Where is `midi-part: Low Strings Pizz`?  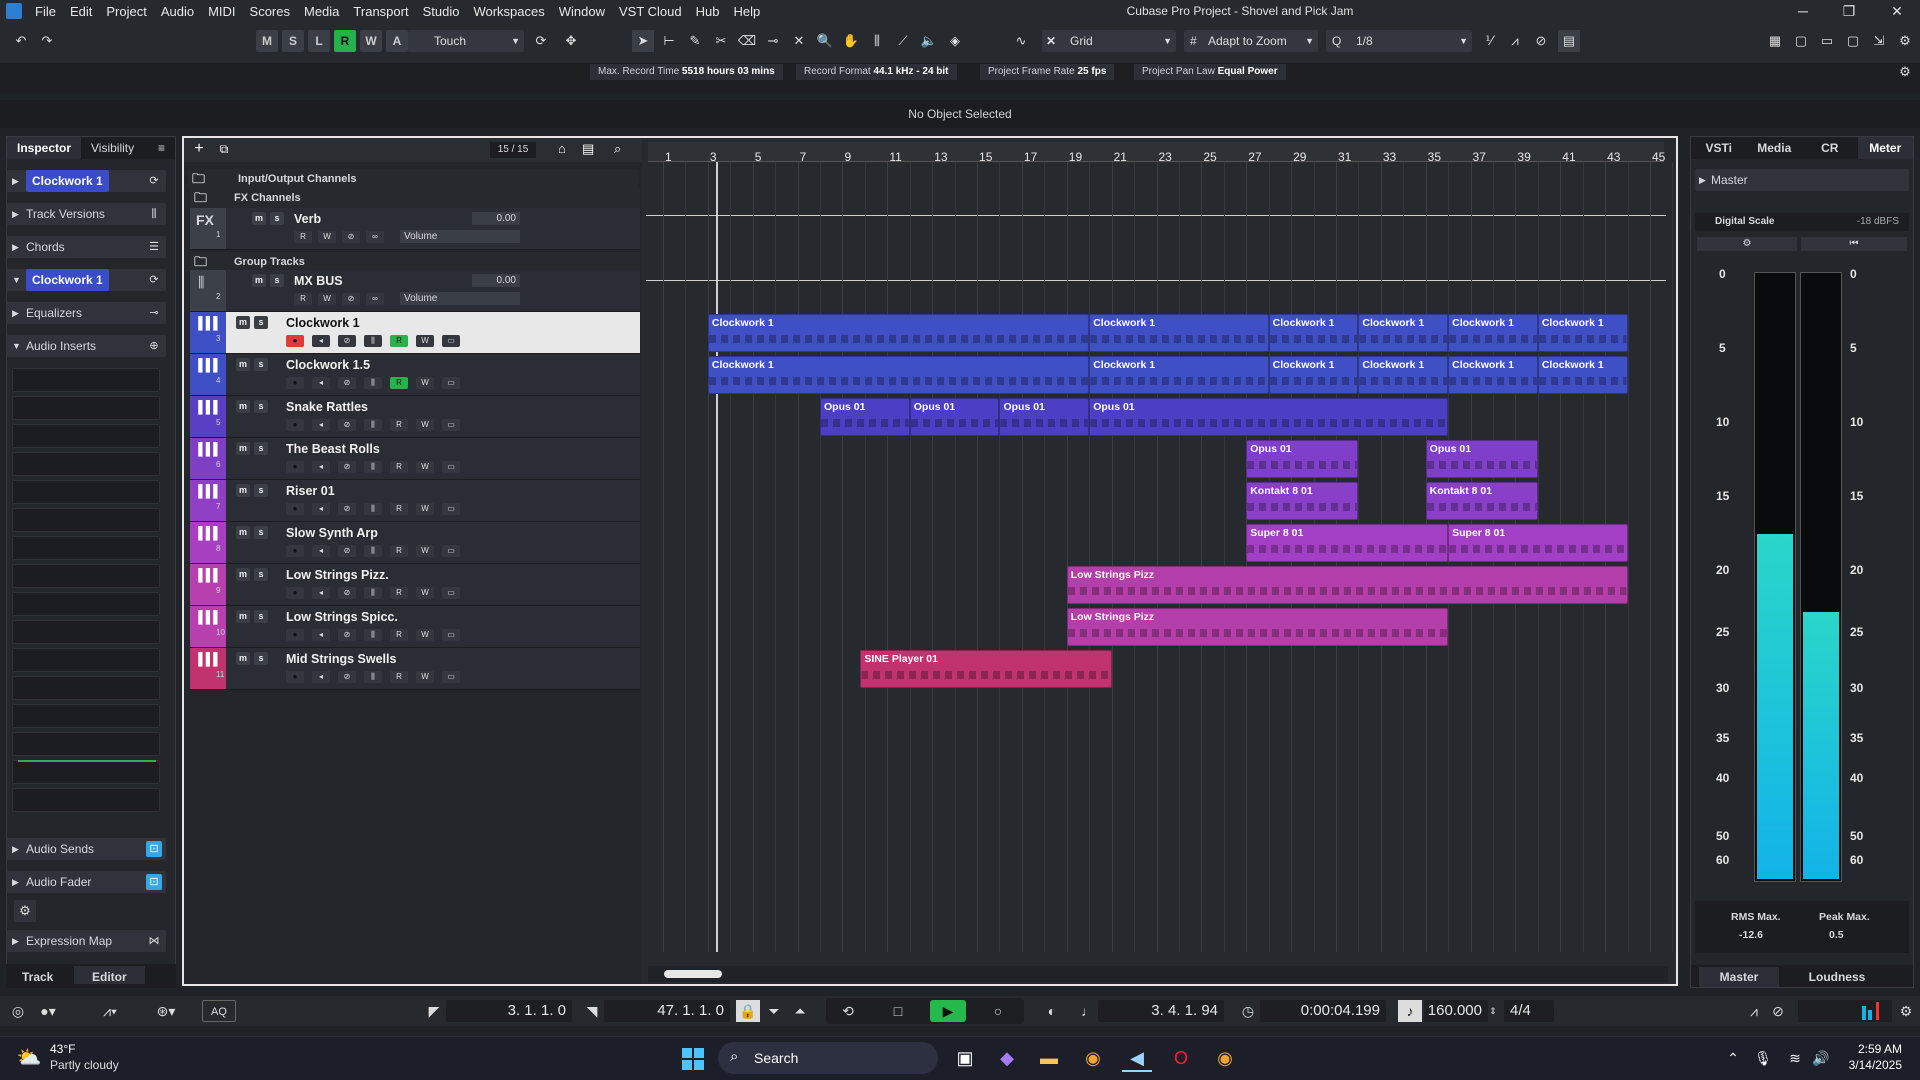
midi-part: Low Strings Pizz is located at coordinates (1347, 585).